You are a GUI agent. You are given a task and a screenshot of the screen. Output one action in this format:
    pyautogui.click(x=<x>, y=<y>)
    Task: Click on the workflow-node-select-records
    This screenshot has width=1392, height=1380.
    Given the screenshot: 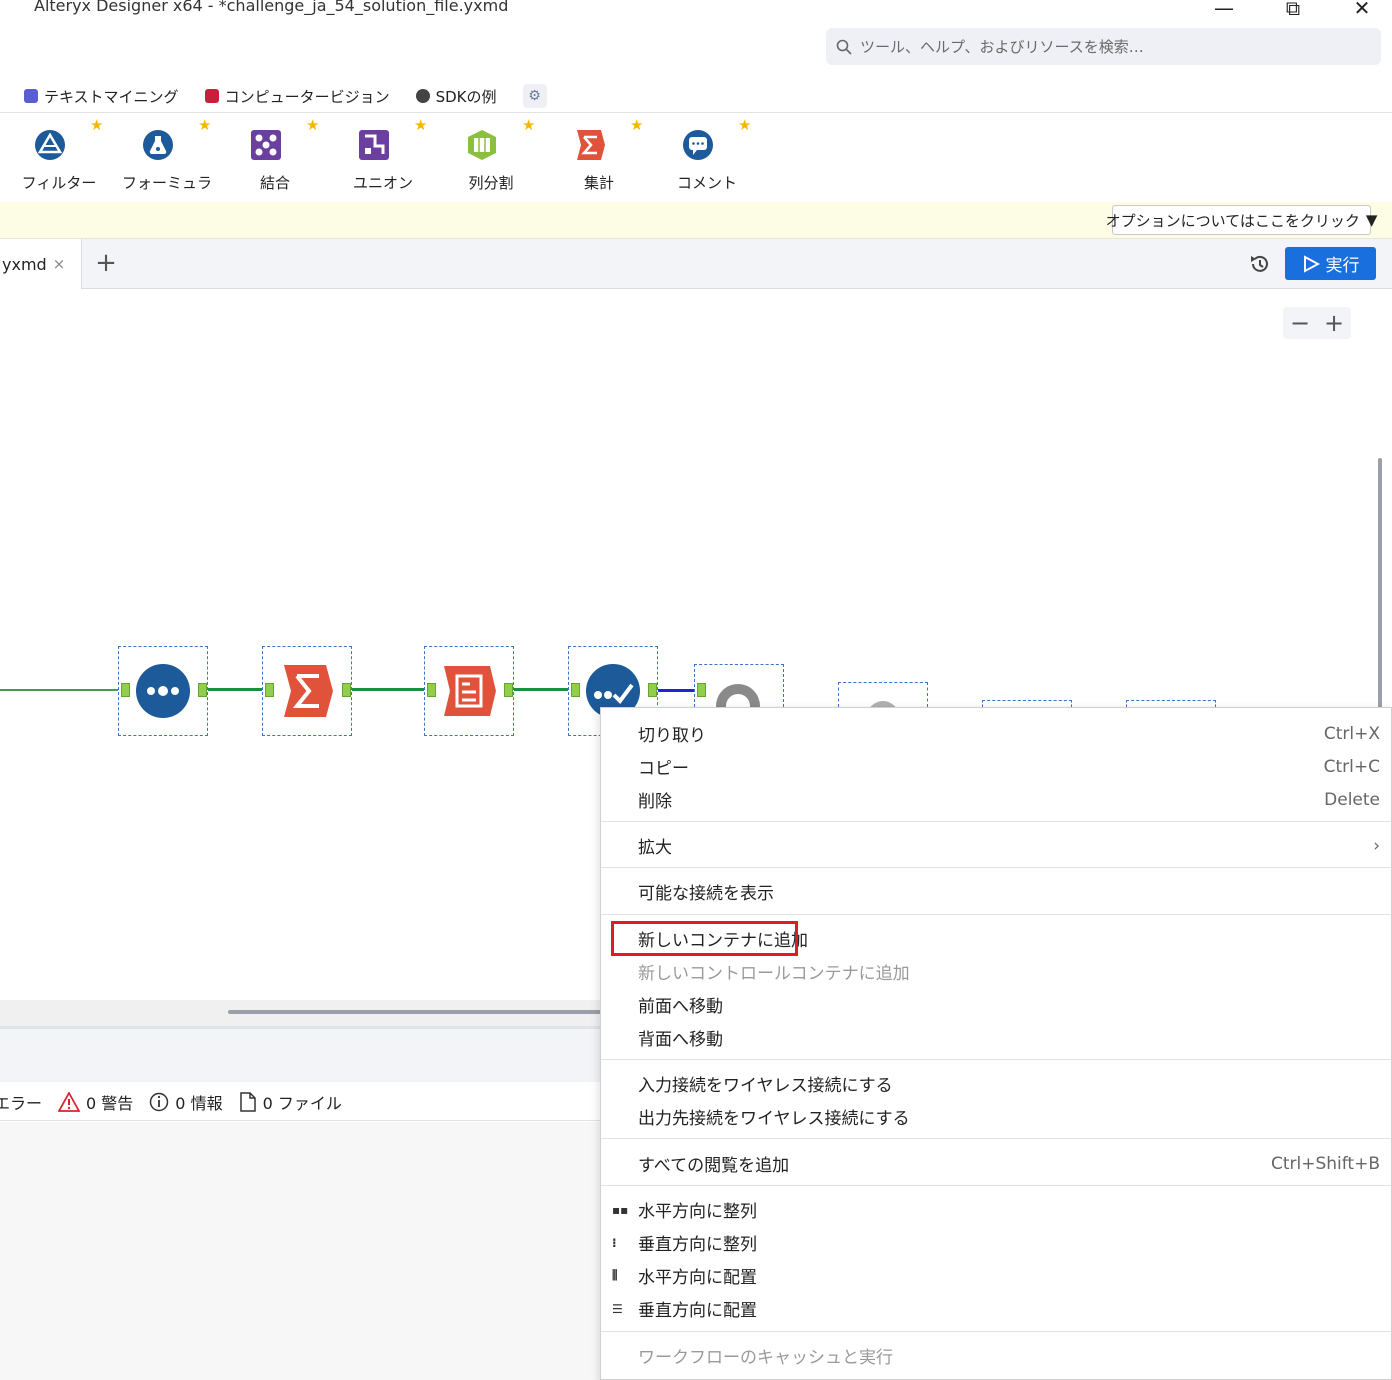 What is the action you would take?
    pyautogui.click(x=163, y=691)
    